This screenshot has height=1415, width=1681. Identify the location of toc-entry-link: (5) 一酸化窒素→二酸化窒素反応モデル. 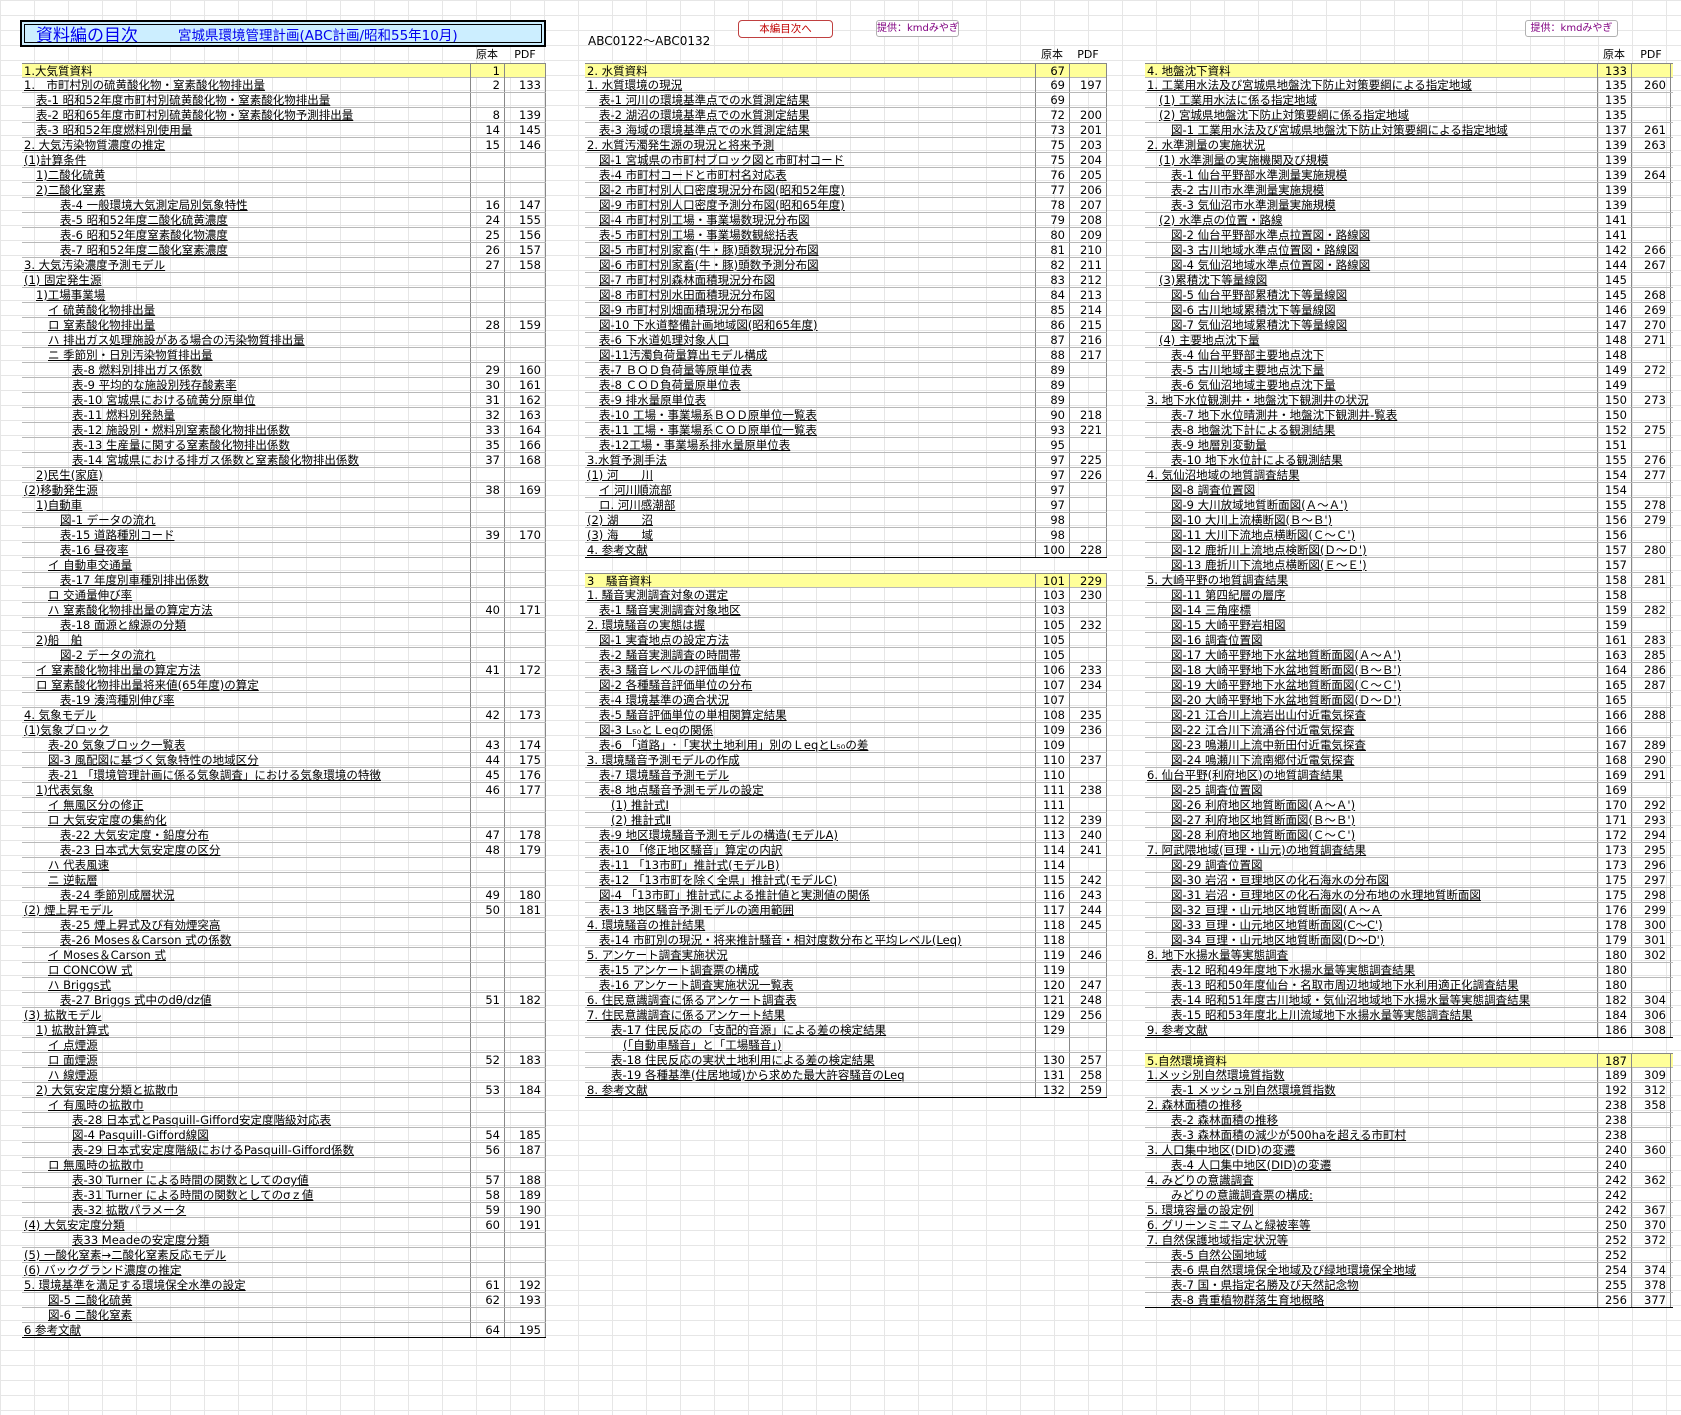
(246, 1255).